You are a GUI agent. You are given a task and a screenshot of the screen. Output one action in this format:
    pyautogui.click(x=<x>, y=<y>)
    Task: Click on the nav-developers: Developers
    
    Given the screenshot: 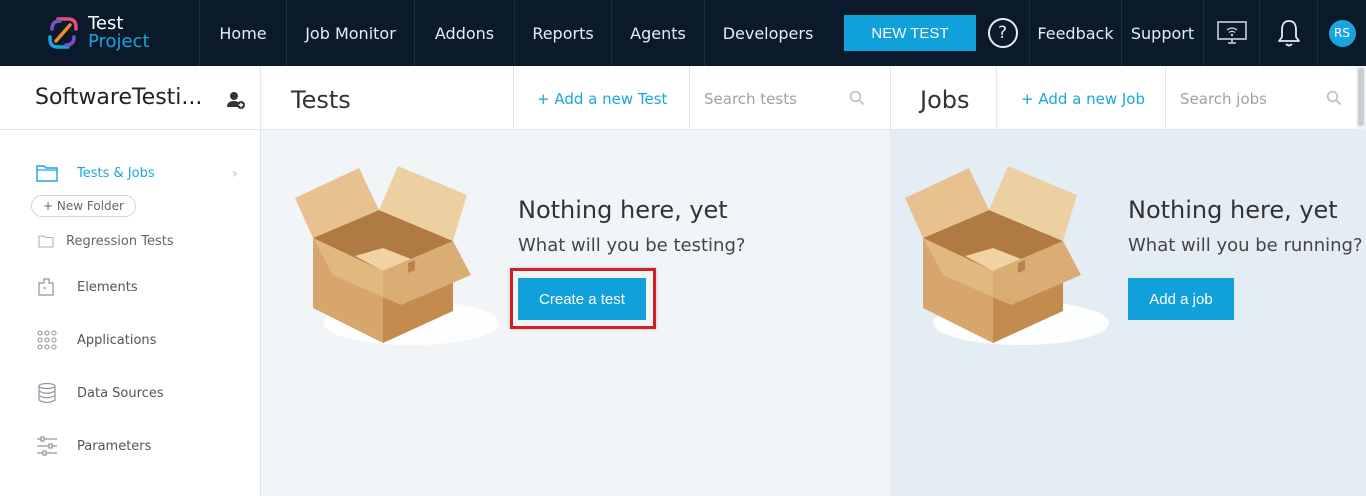 What is the action you would take?
    pyautogui.click(x=768, y=33)
    